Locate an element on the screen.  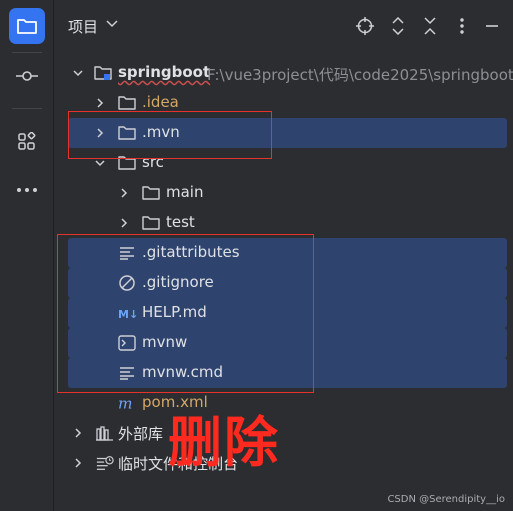
more-icon is located at coordinates (27, 190).